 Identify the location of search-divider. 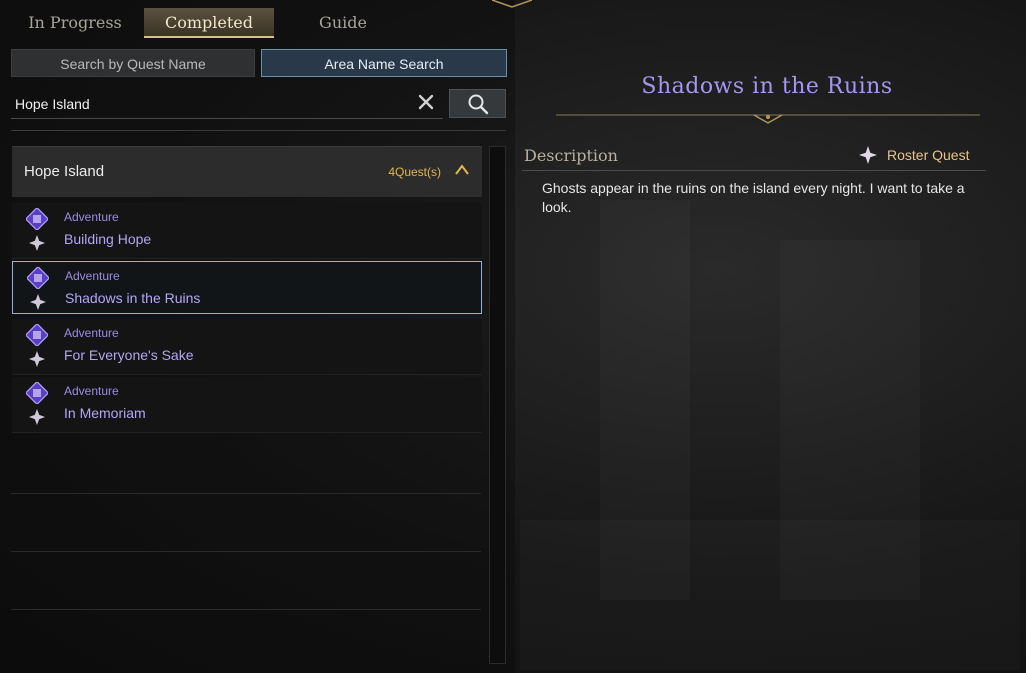
(258, 130).